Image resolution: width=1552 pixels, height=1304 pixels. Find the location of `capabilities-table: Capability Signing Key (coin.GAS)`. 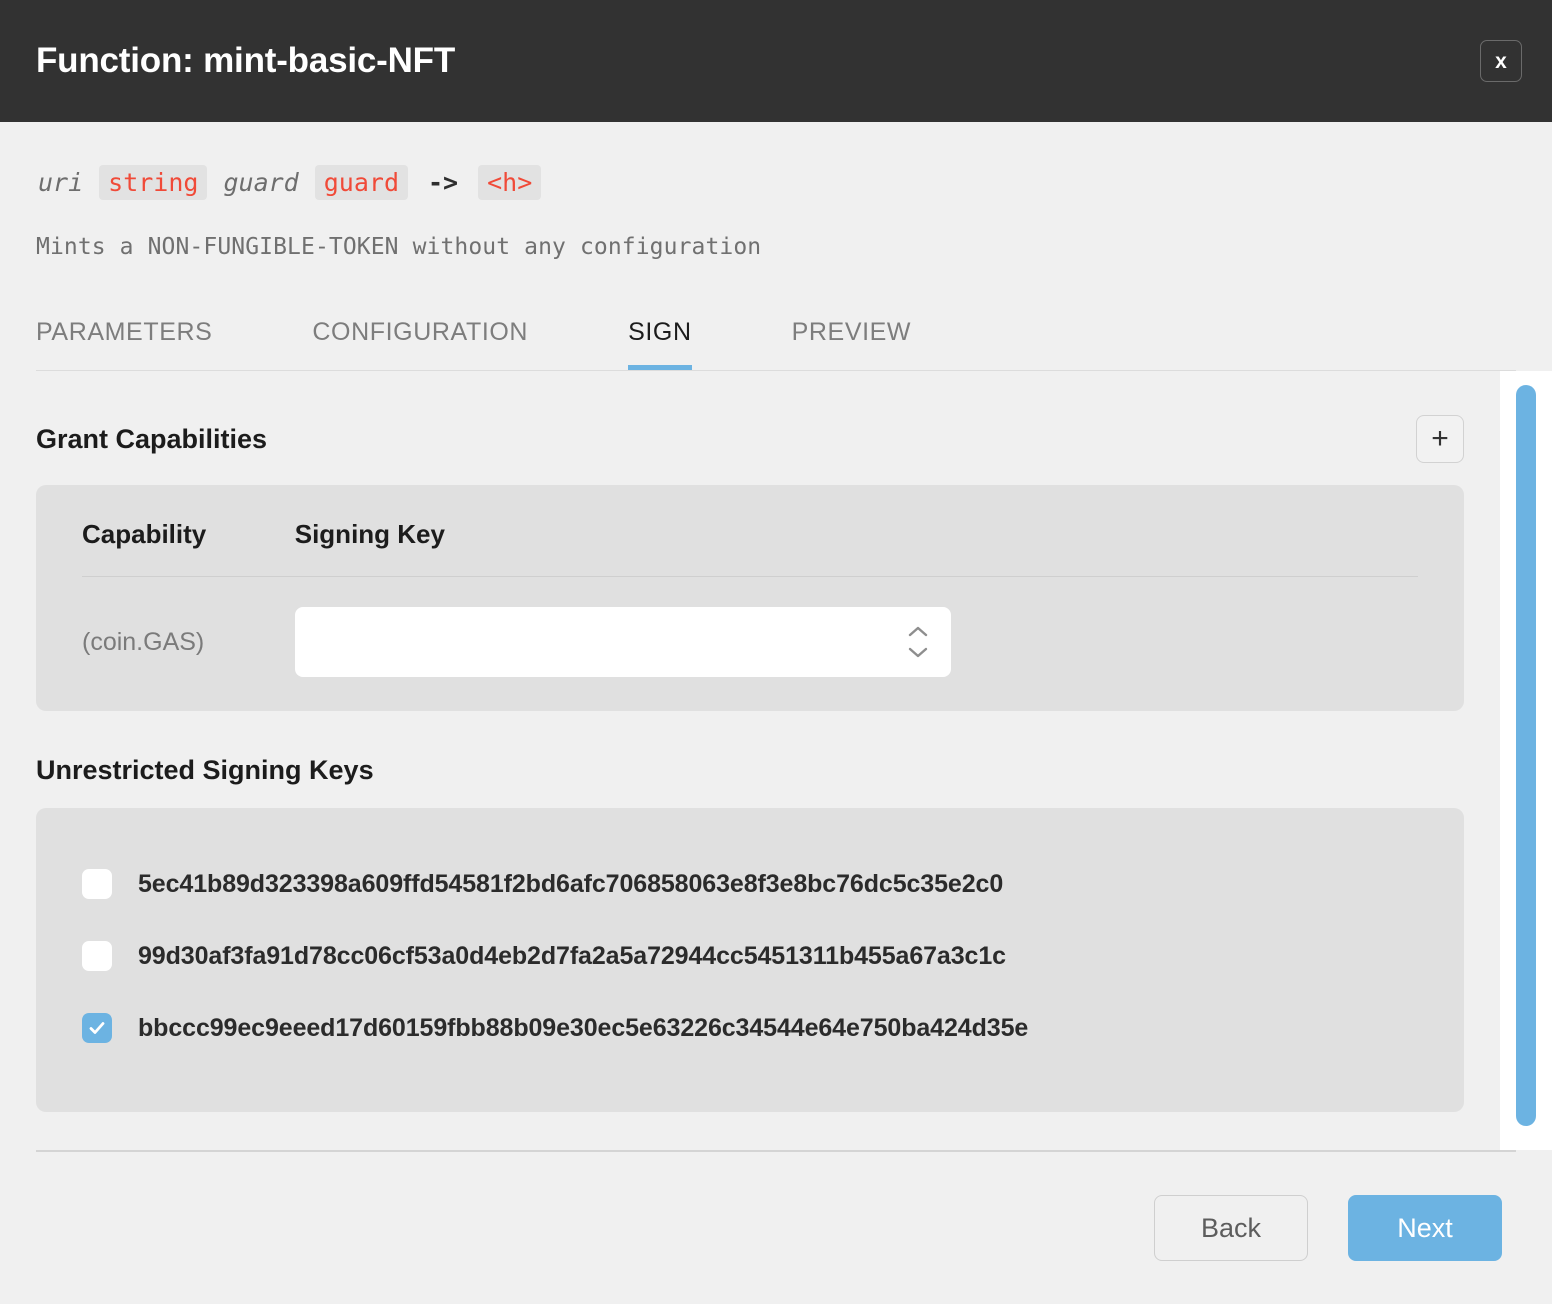

capabilities-table: Capability Signing Key (coin.GAS) is located at coordinates (750, 598).